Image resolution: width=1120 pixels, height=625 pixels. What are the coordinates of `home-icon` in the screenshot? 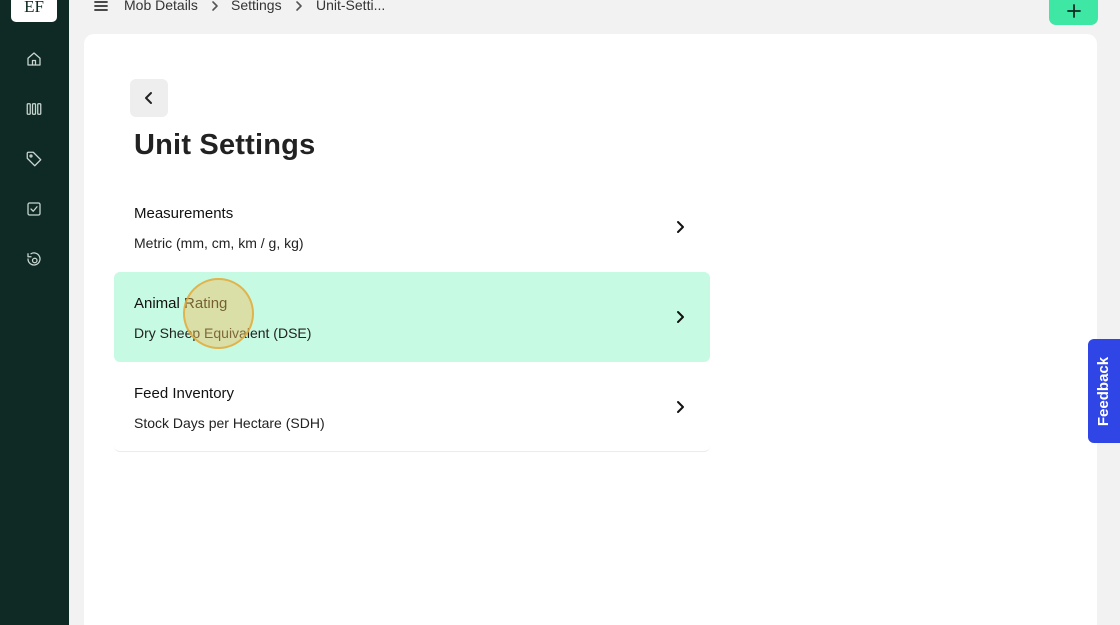 It's located at (34, 59).